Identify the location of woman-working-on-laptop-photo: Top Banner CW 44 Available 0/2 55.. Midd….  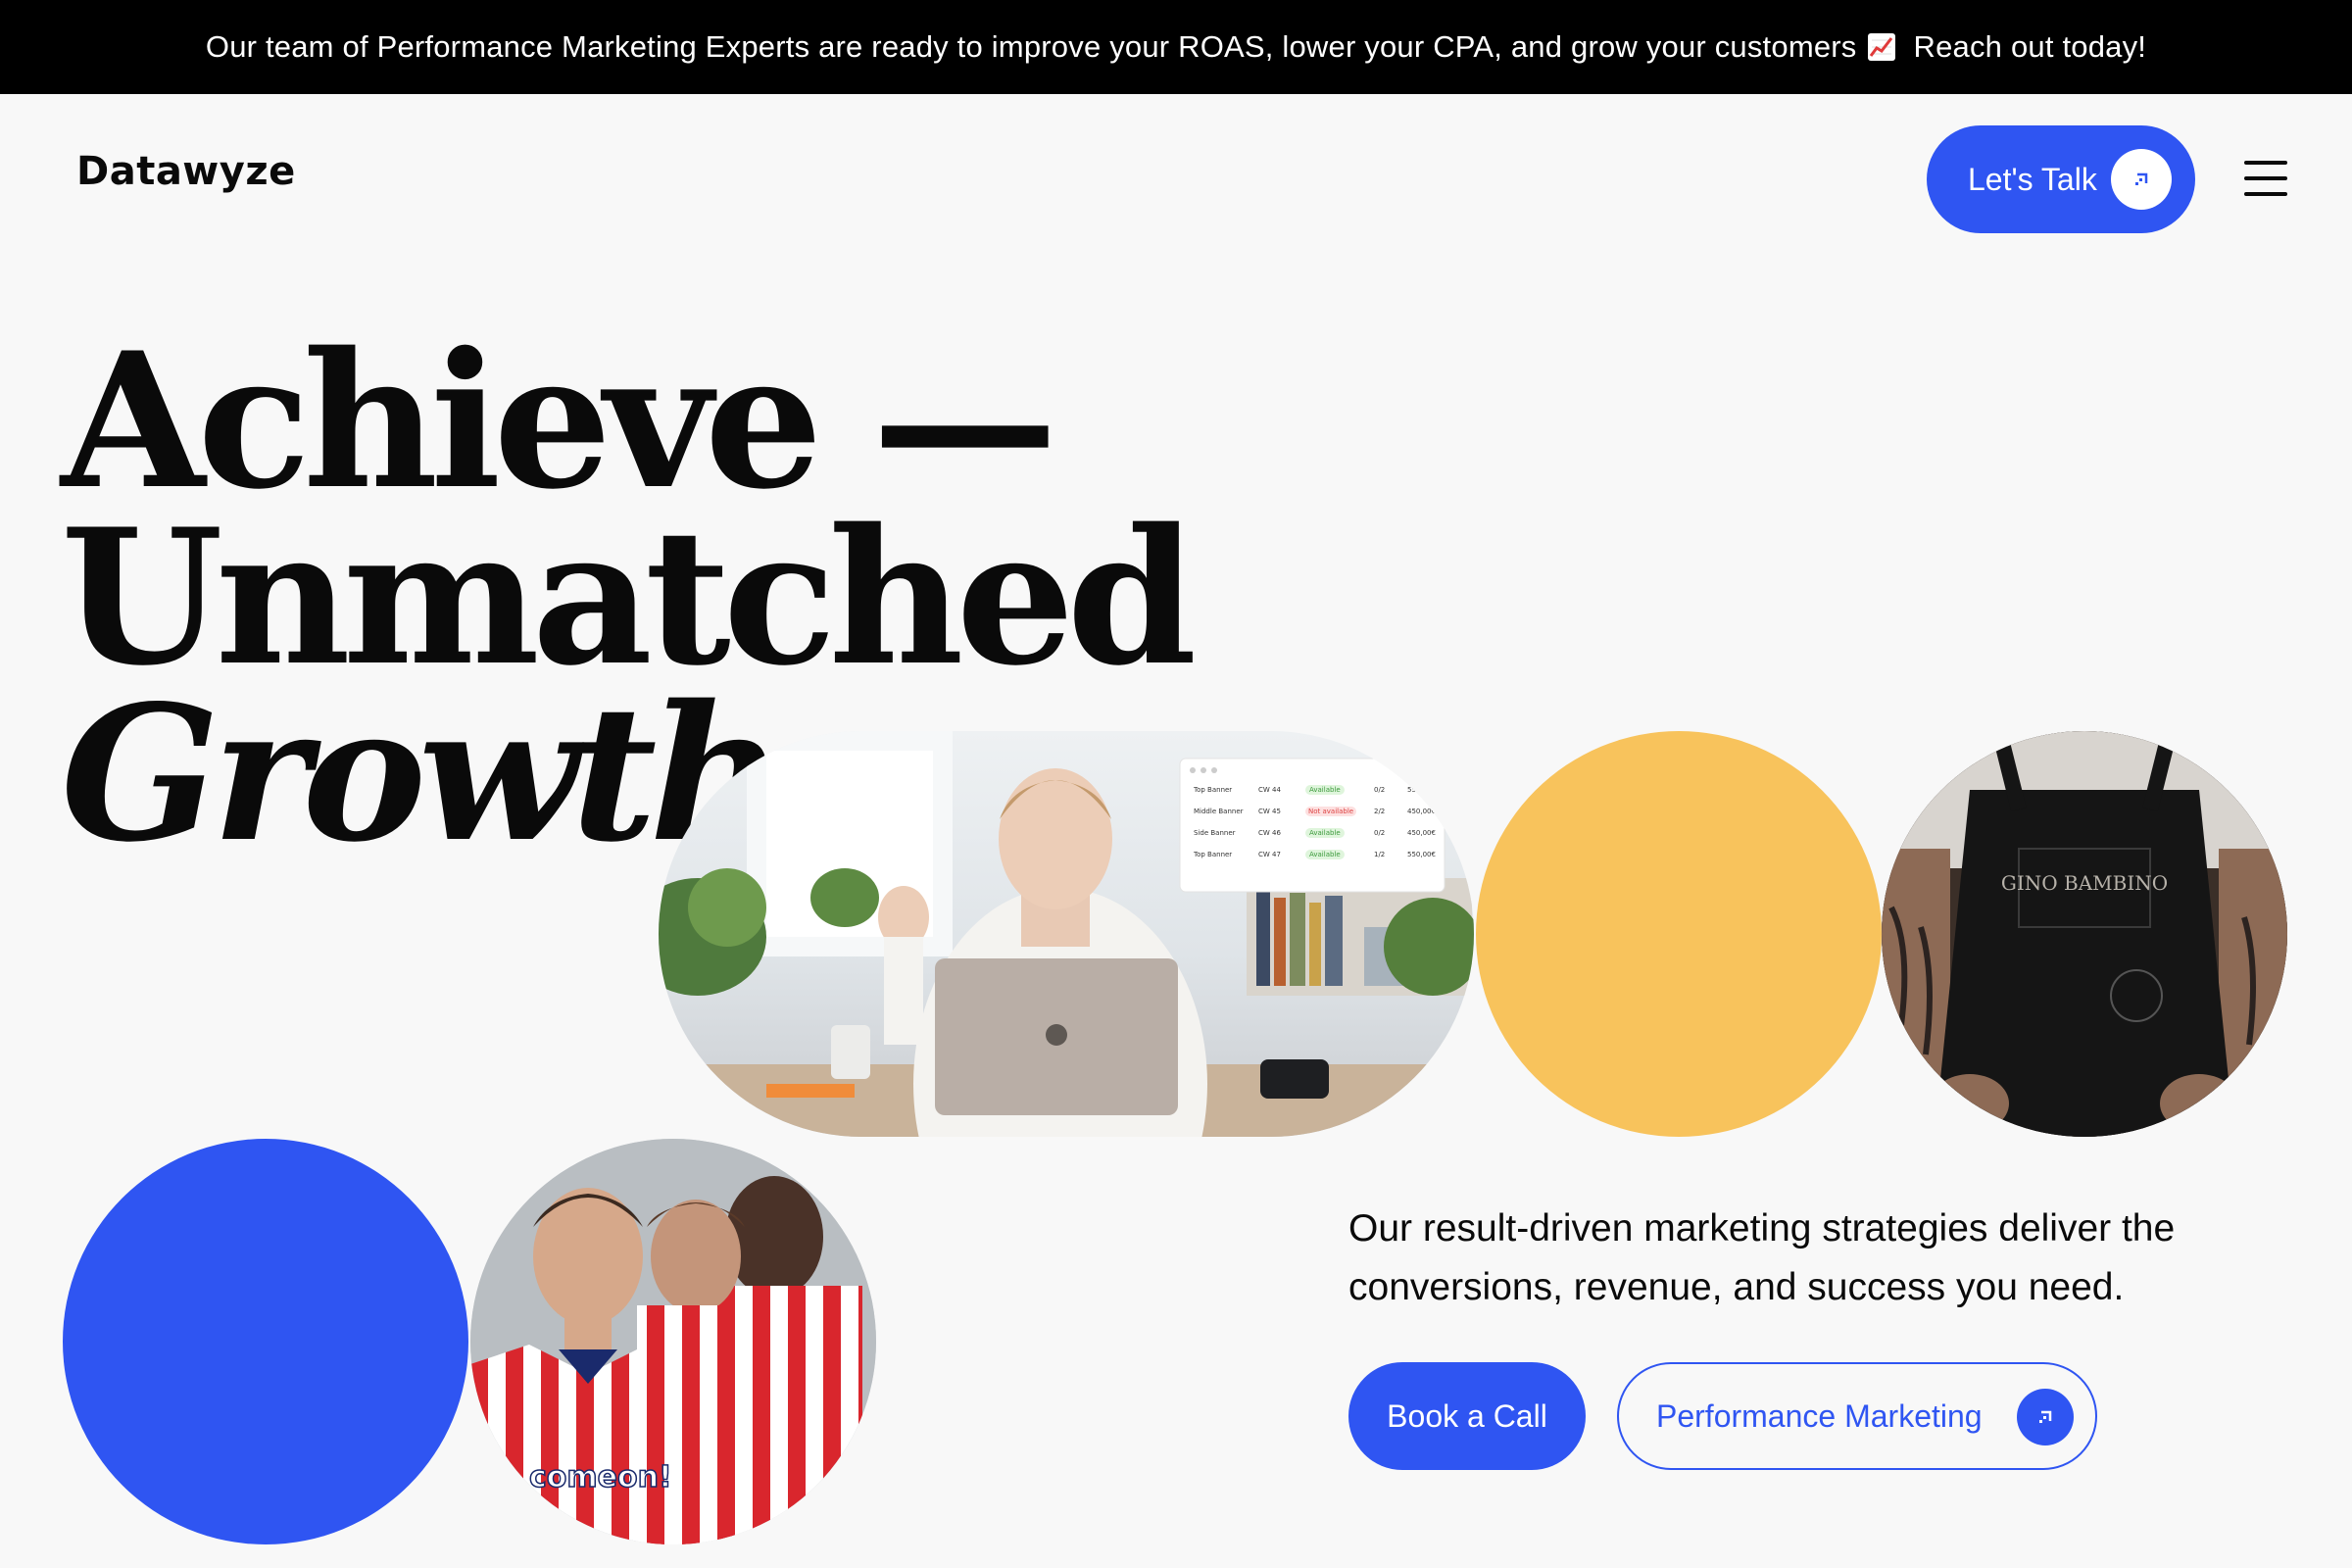
(1066, 934).